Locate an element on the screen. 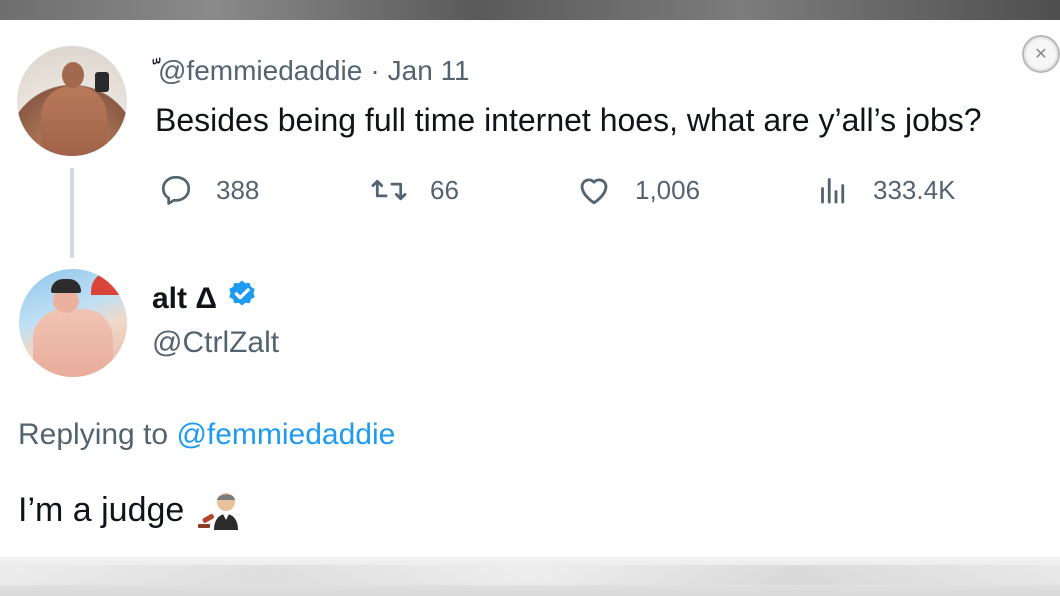  views-count: 333.4K is located at coordinates (914, 189).